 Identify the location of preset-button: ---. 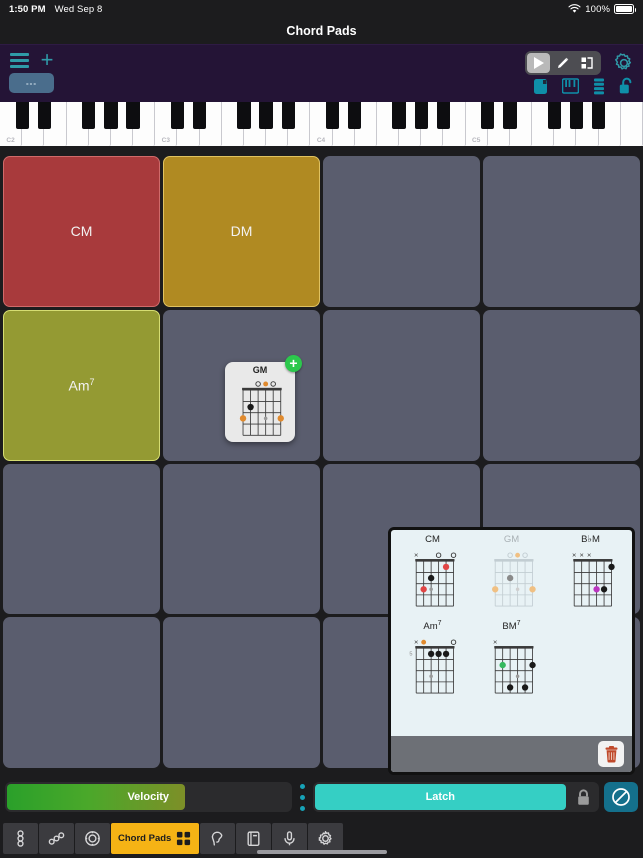
(31, 83).